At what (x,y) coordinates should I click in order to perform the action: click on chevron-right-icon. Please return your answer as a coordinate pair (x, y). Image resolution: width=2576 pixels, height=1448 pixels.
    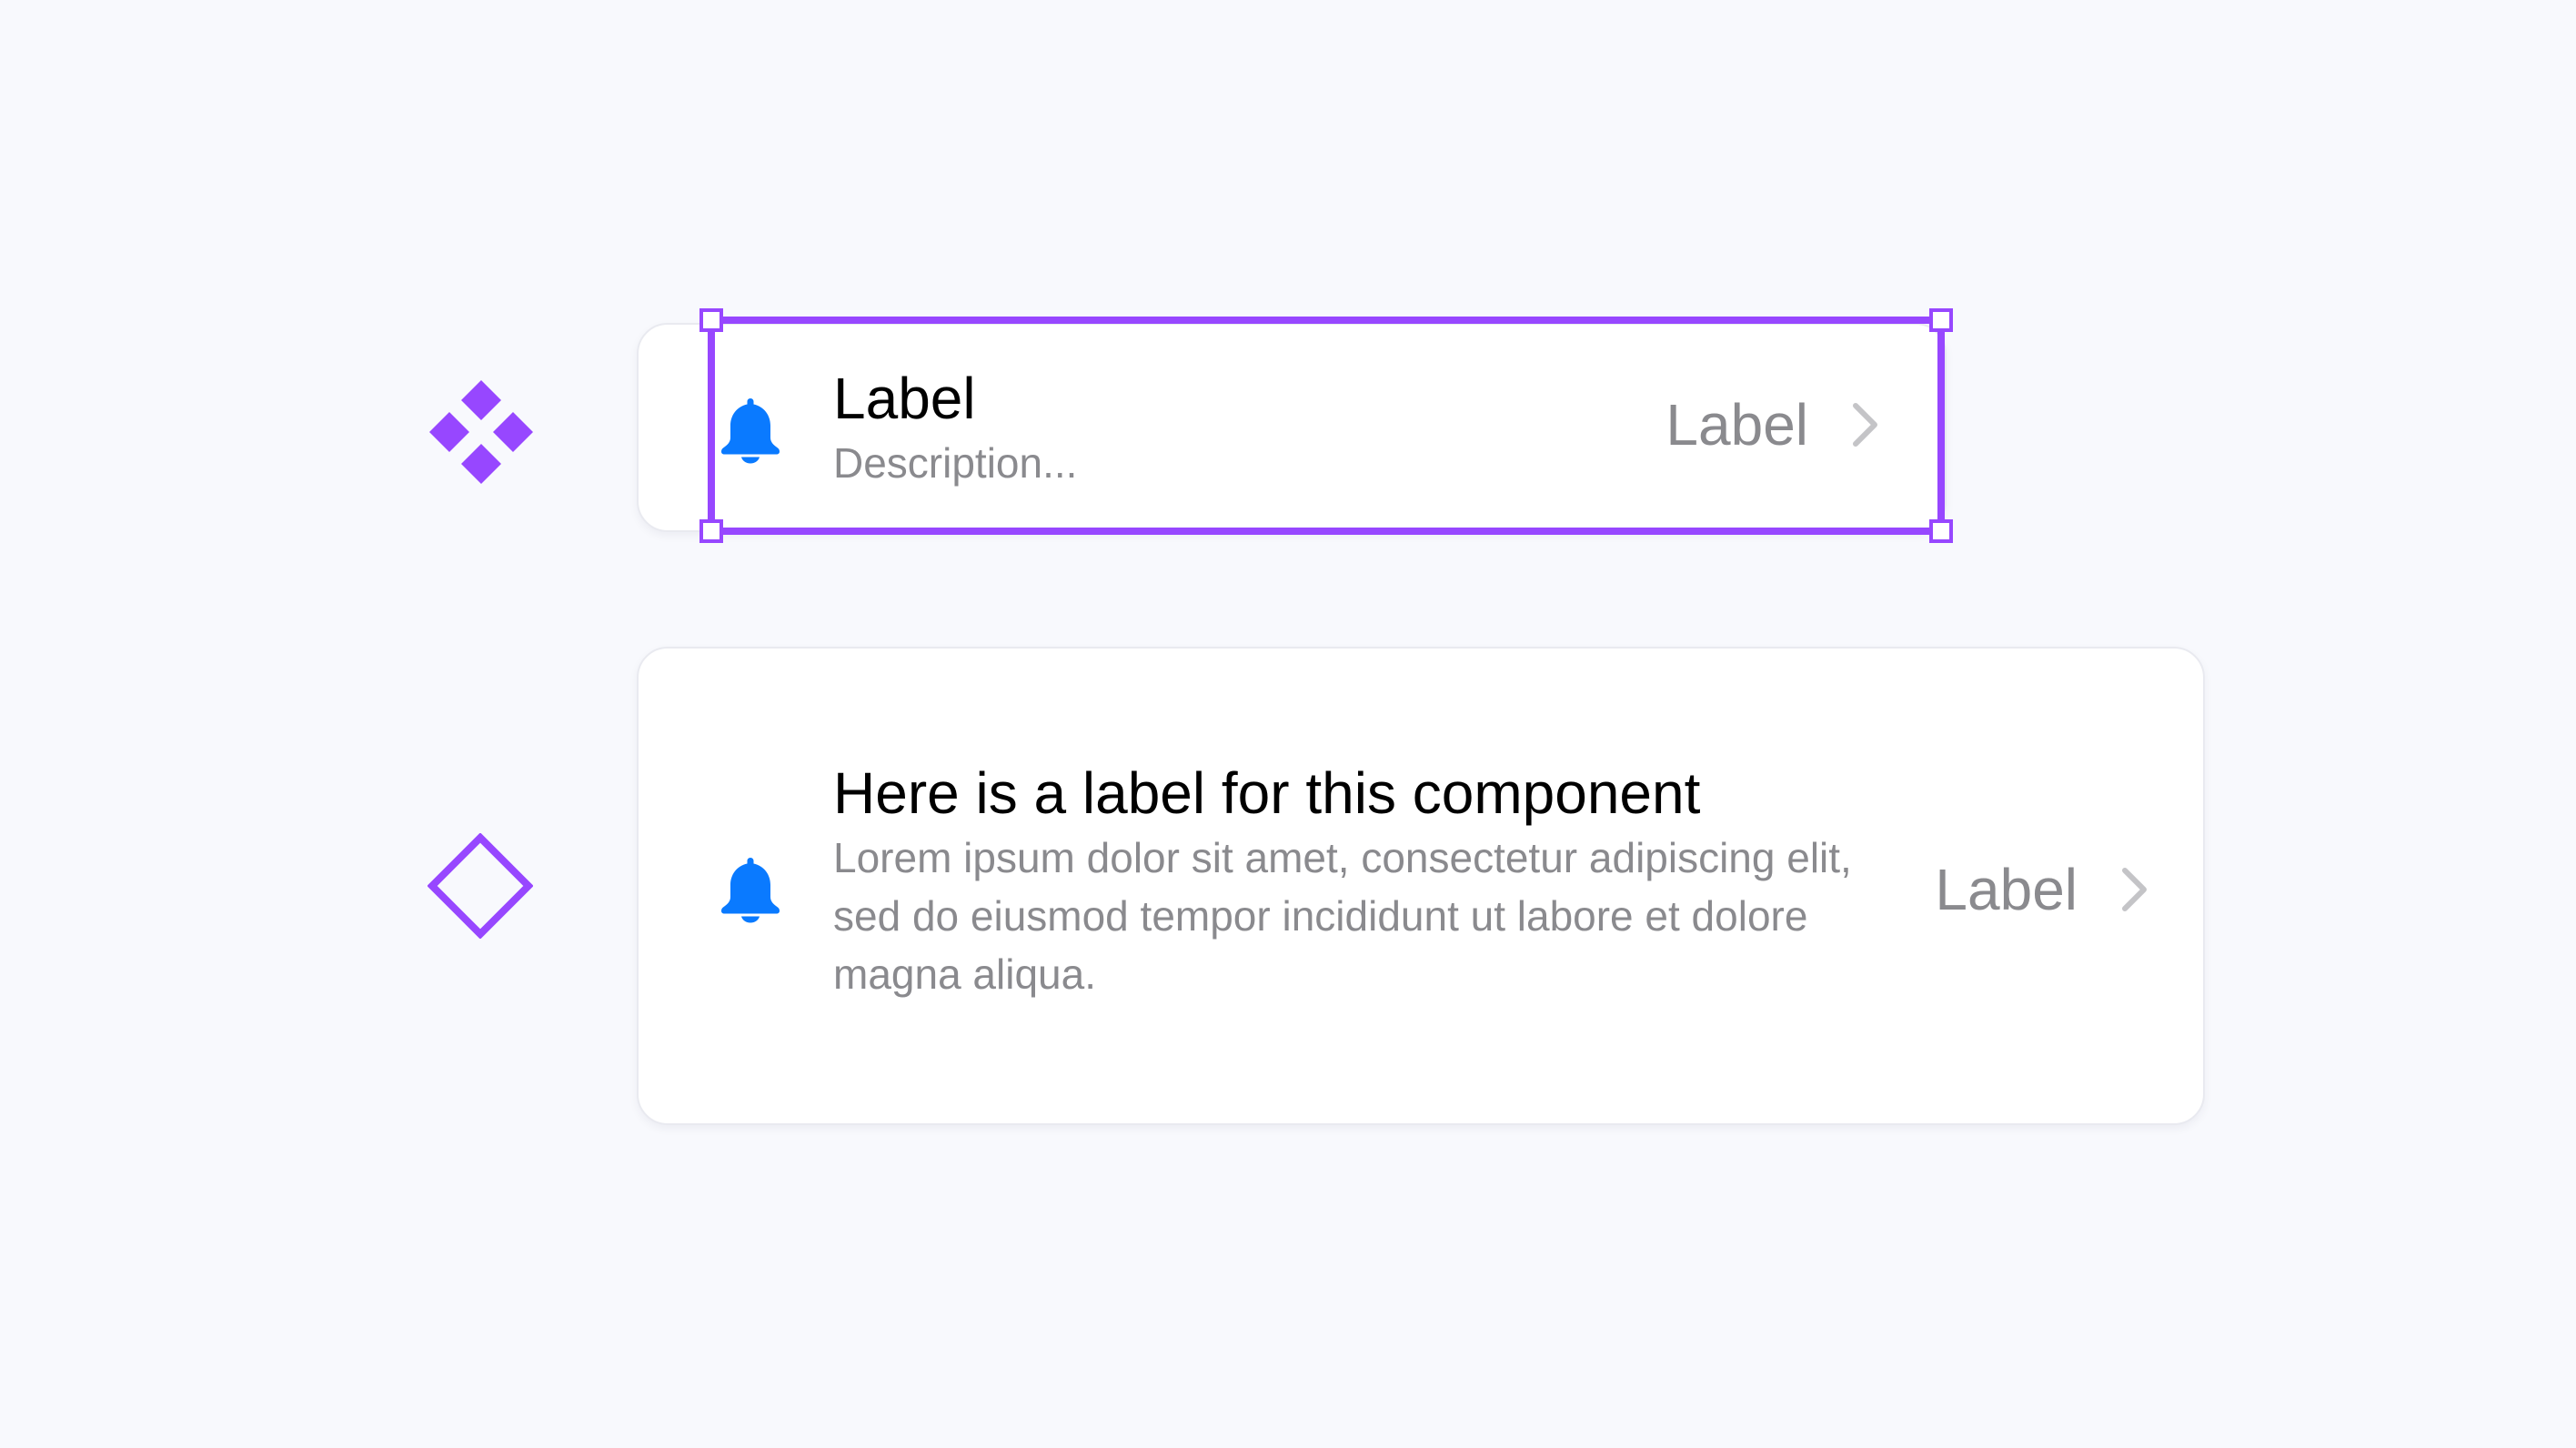
    Looking at the image, I should click on (2134, 889).